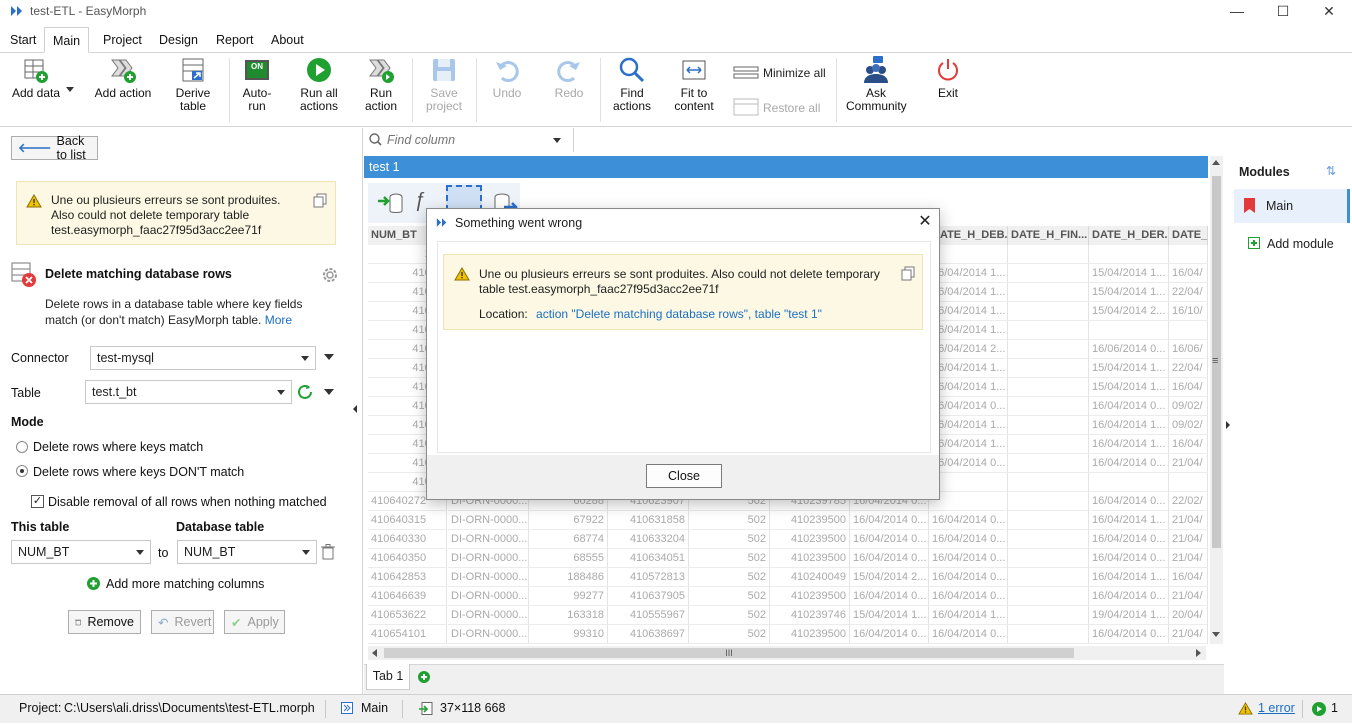 The width and height of the screenshot is (1352, 724). I want to click on table-header-bar: test 1, so click(786, 167).